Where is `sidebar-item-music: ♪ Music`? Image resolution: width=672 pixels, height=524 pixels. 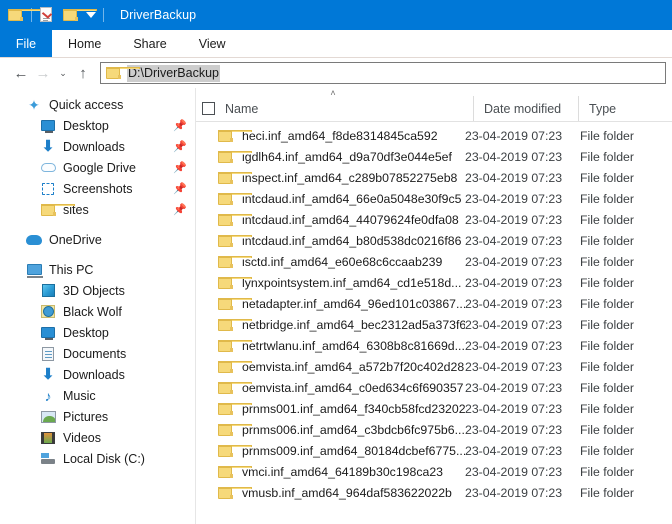
sidebar-item-music: ♪ Music is located at coordinates (97, 395).